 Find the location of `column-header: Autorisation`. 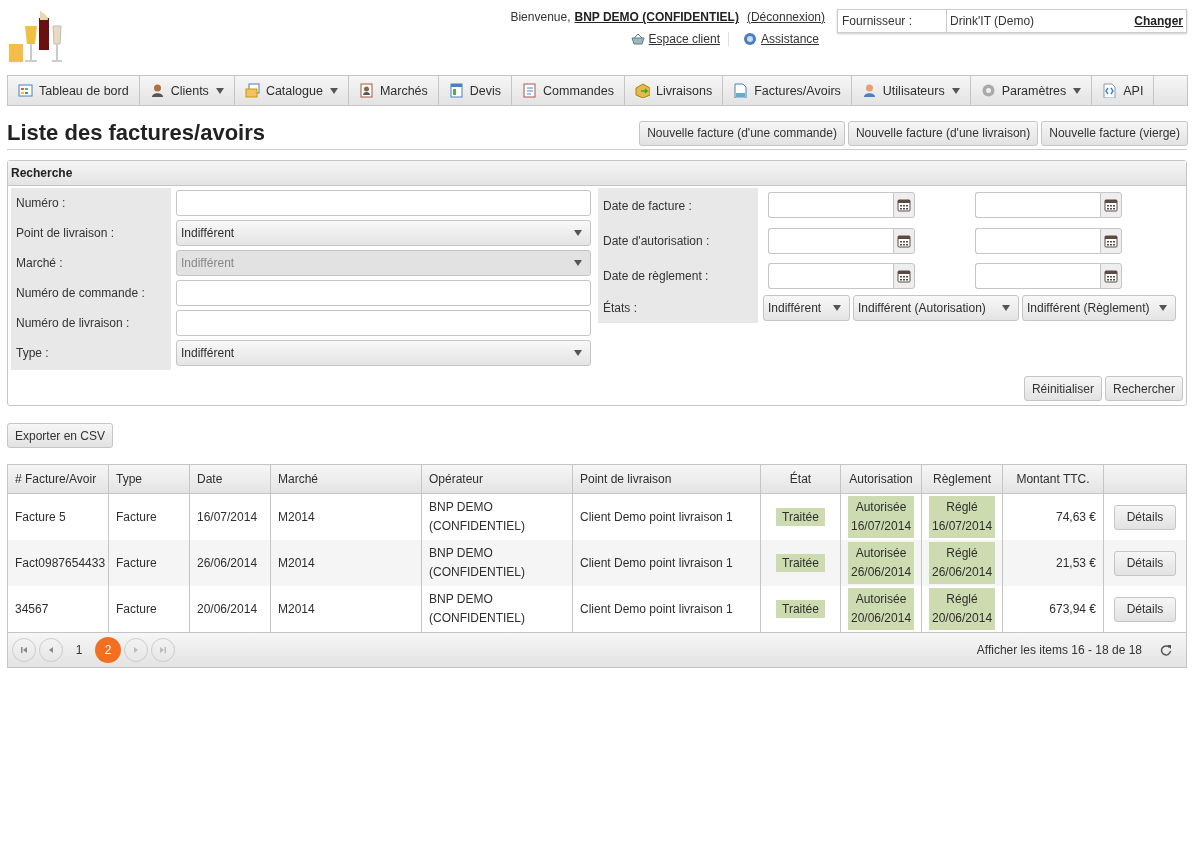

column-header: Autorisation is located at coordinates (881, 479).